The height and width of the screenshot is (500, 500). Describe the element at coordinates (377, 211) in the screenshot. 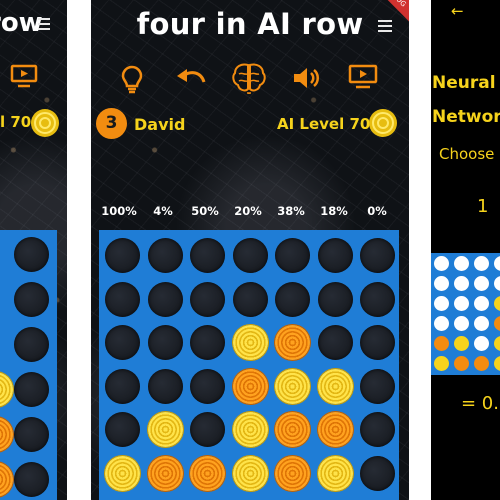

I see `column-percentage: 0%` at that location.